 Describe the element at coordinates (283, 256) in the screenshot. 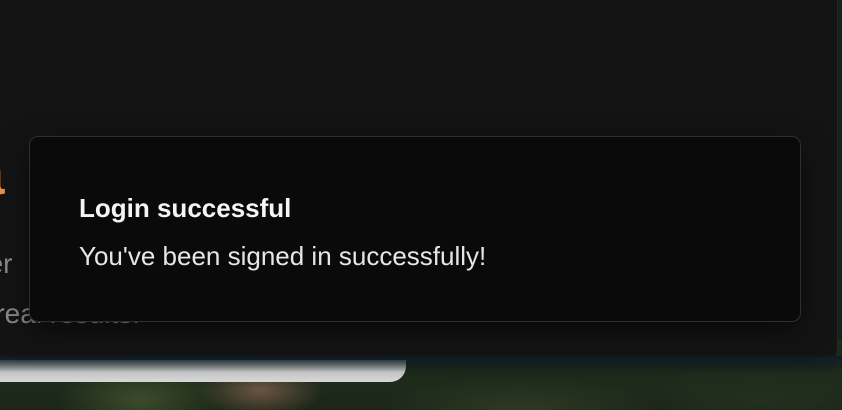

I see `toast-description: You've been signed in successfully!` at that location.